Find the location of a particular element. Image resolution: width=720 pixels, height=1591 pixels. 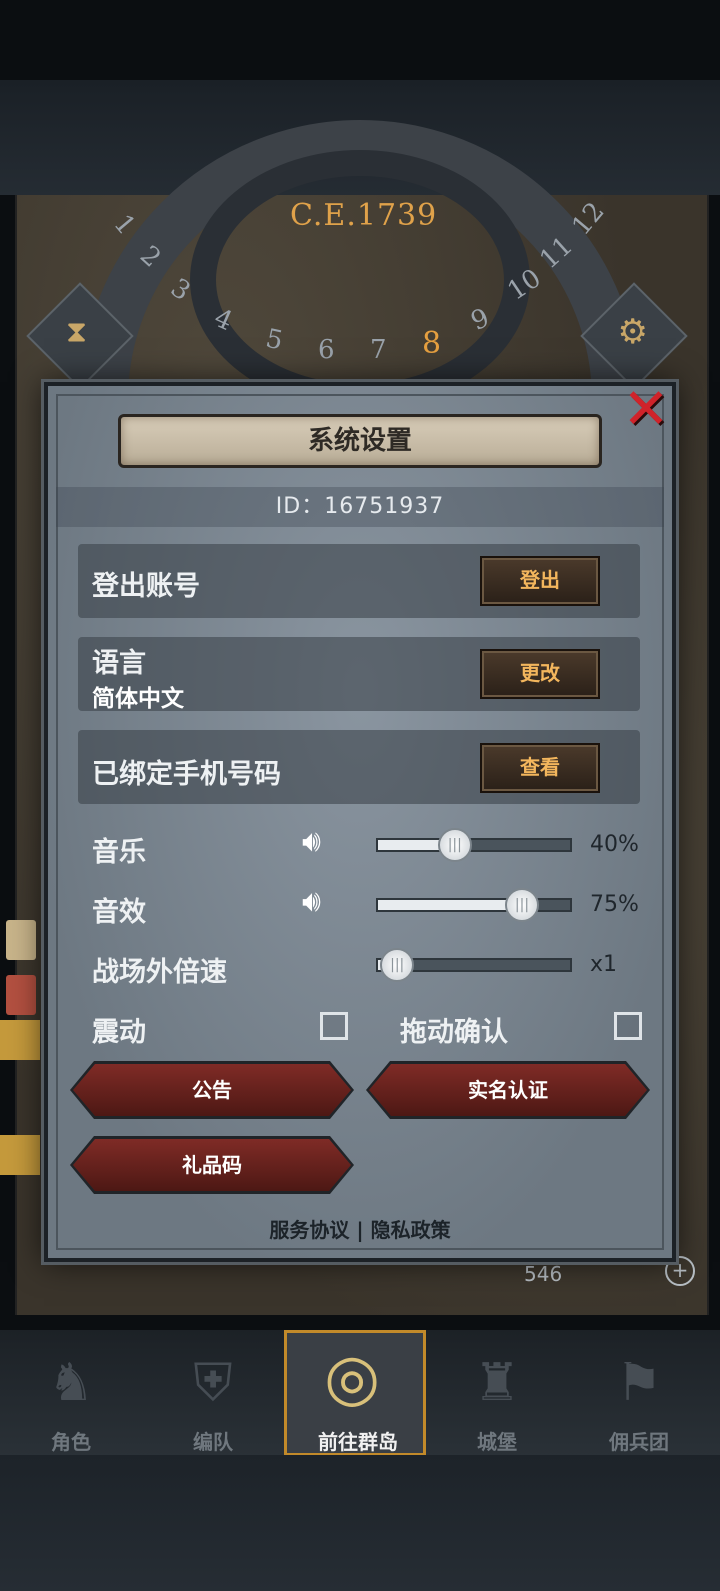

logout-row: 登出账号 登出 is located at coordinates (359, 581).